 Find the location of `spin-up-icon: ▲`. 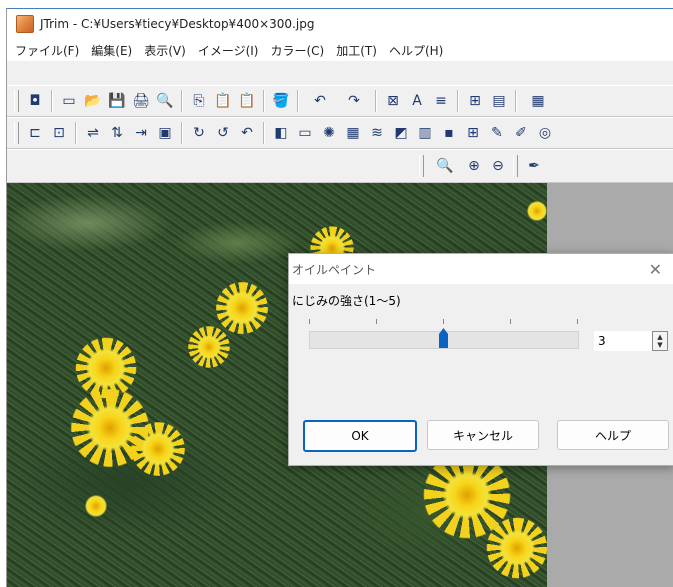

spin-up-icon: ▲ is located at coordinates (659, 337).